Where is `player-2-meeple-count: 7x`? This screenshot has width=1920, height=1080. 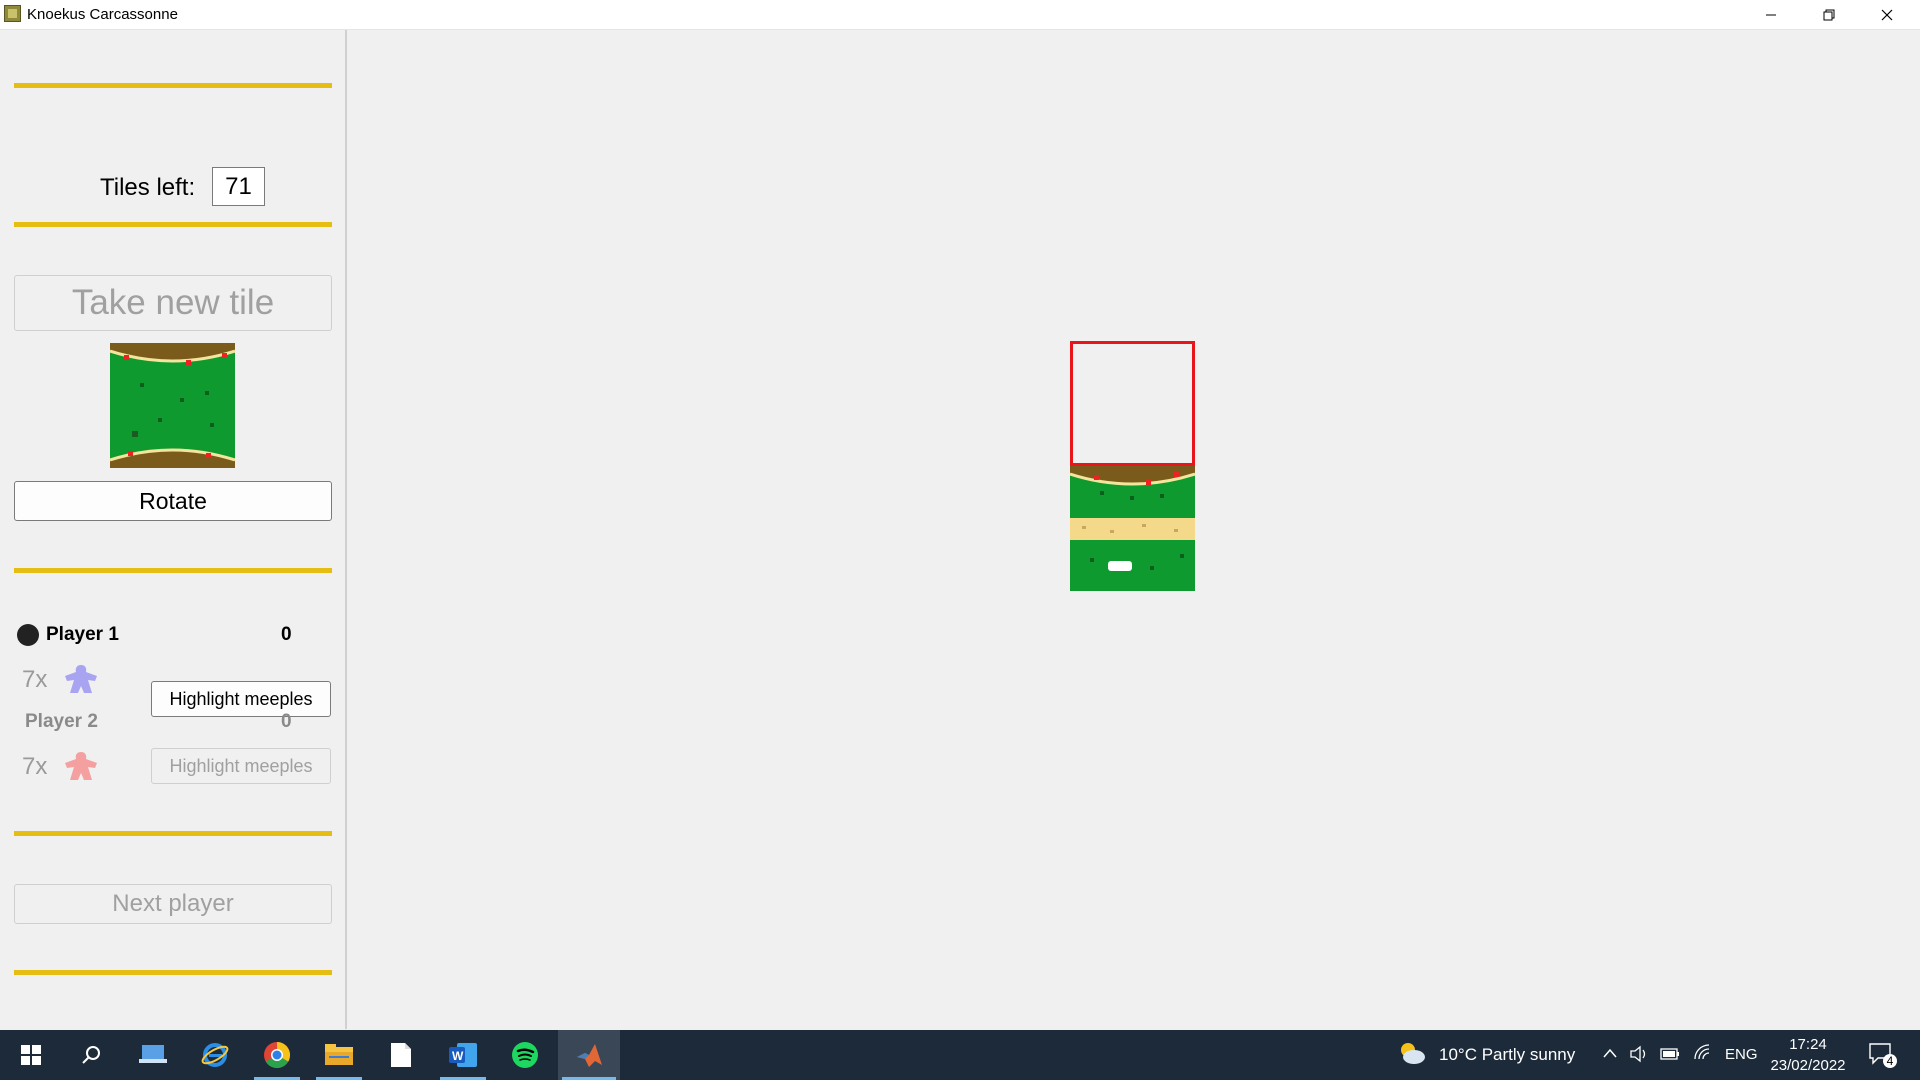 player-2-meeple-count: 7x is located at coordinates (35, 766).